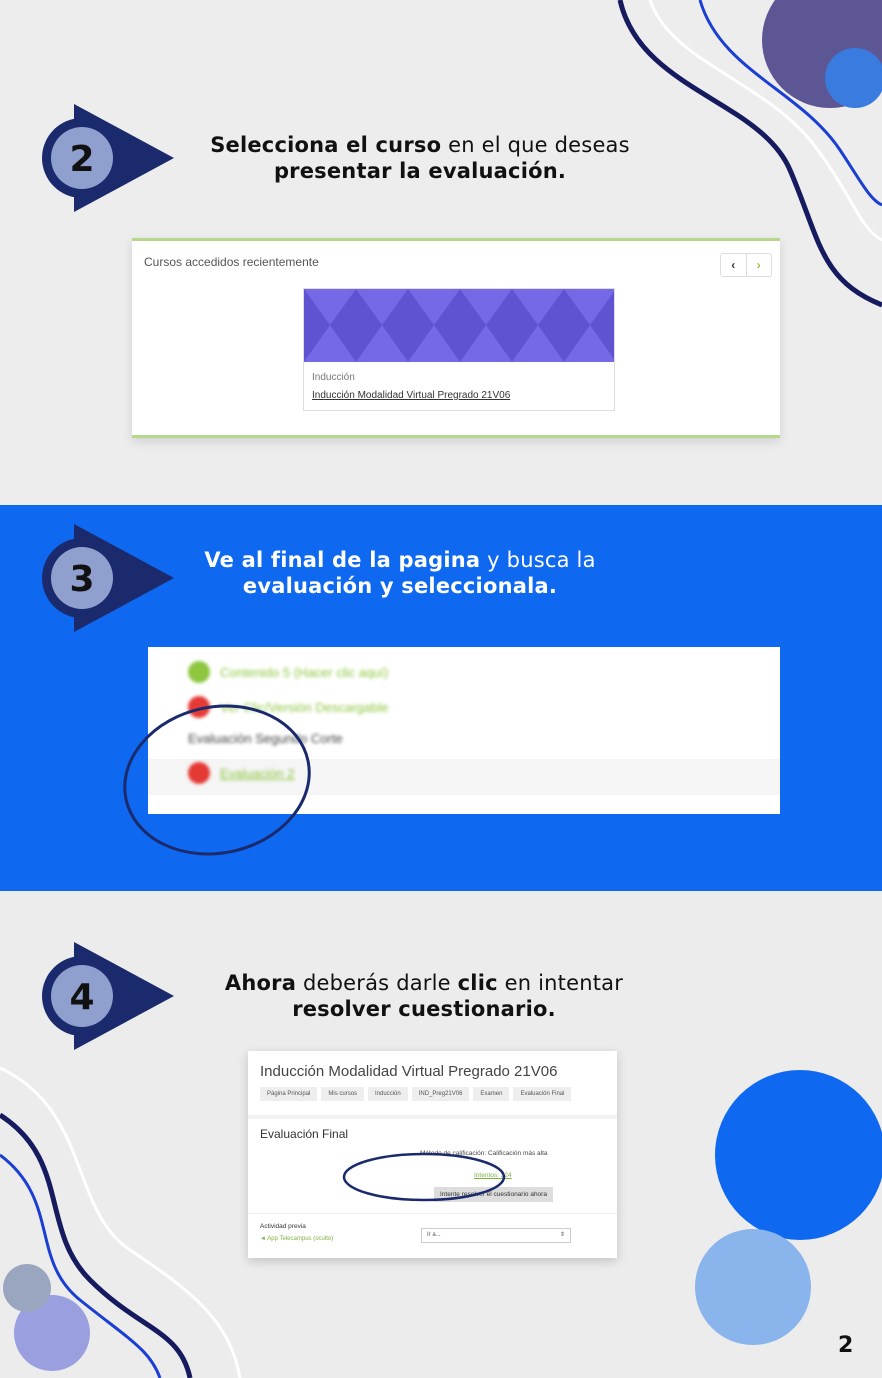 This screenshot has width=882, height=1378. Describe the element at coordinates (459, 325) in the screenshot. I see `course-banner` at that location.